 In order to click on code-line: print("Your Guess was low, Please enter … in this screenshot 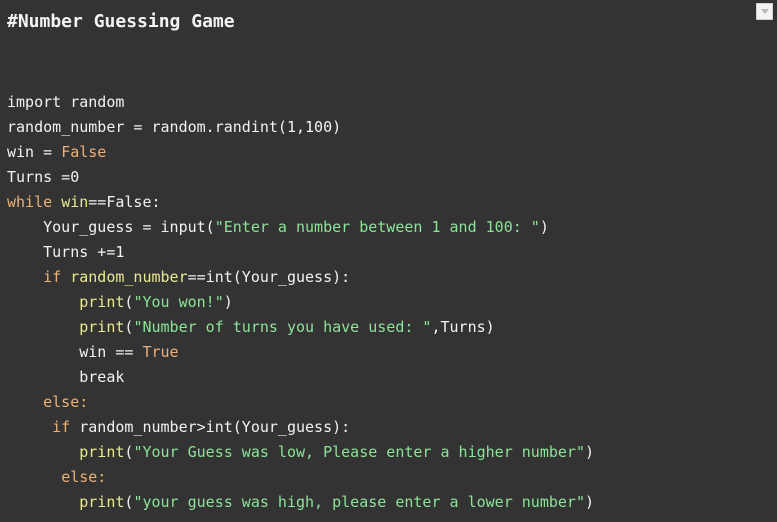, I will do `click(300, 452)`.